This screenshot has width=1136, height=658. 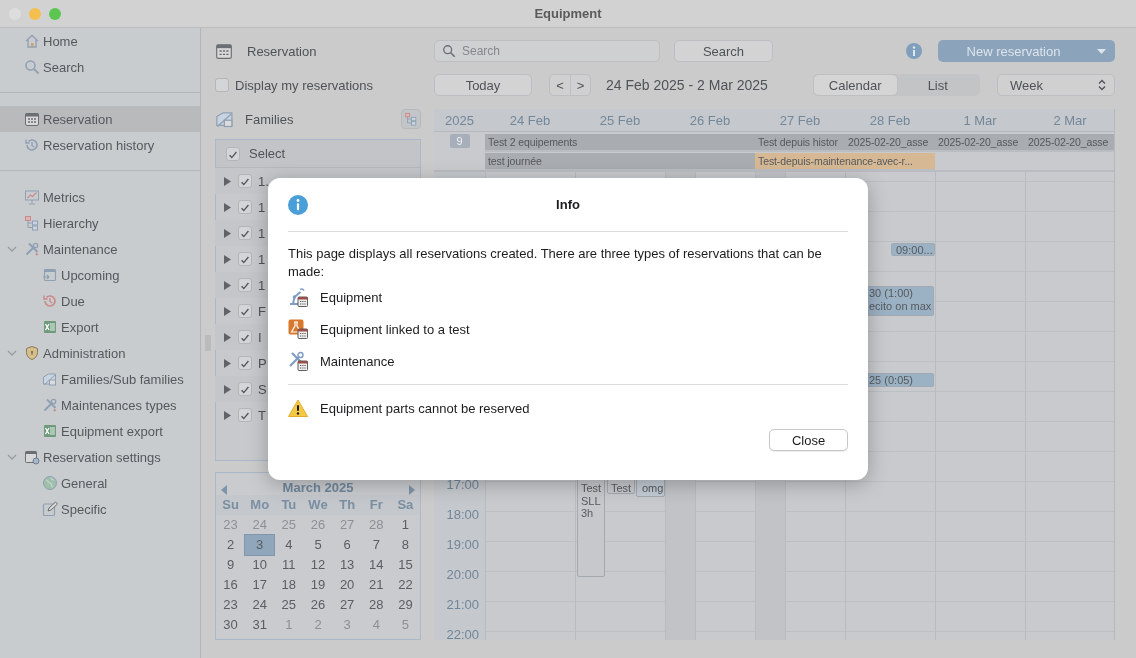 I want to click on day-cell: 5, so click(x=318, y=545).